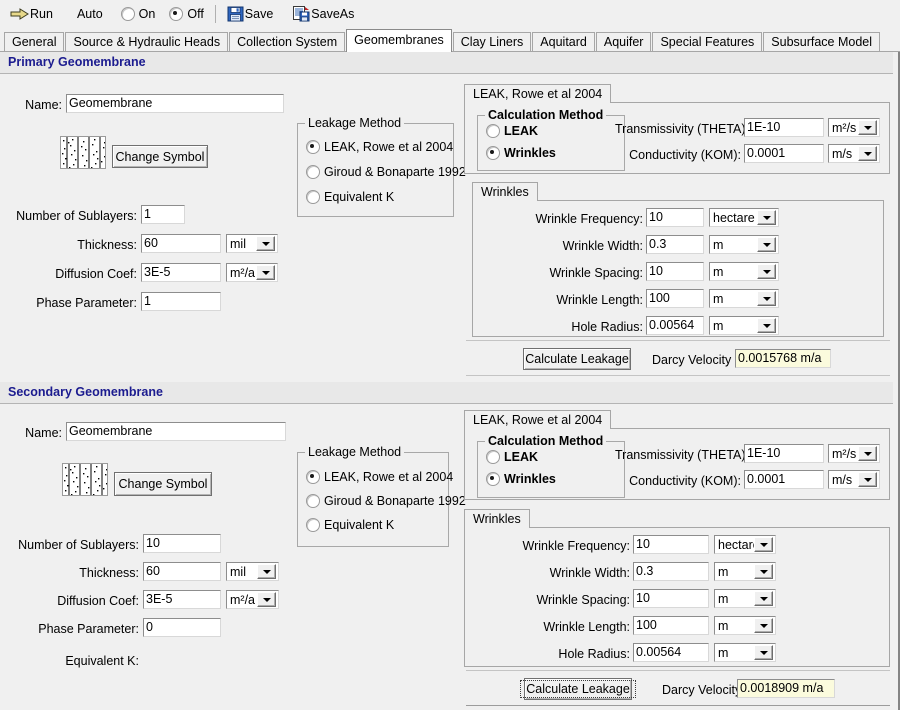 The image size is (900, 710). Describe the element at coordinates (182, 627) in the screenshot. I see `secondary-phase-input: 0` at that location.